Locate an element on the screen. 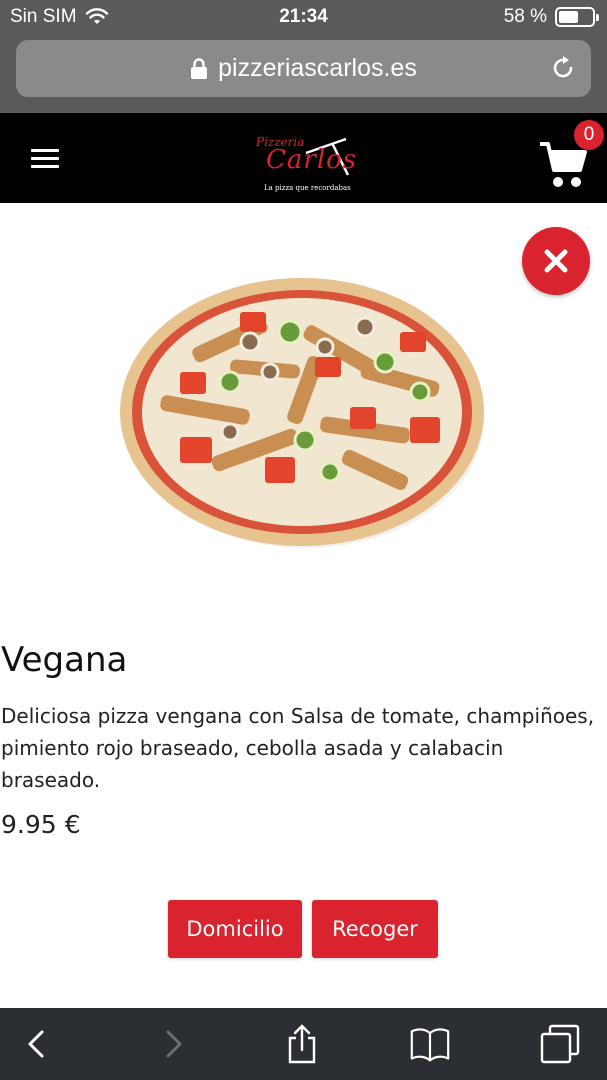 This screenshot has height=1080, width=607. reload-icon is located at coordinates (563, 68).